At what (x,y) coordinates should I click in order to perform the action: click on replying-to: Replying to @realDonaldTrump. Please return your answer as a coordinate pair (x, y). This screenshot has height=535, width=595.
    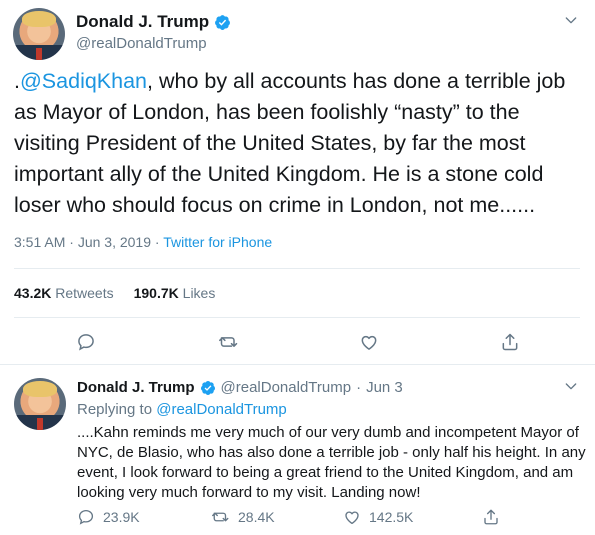
    Looking at the image, I should click on (182, 409).